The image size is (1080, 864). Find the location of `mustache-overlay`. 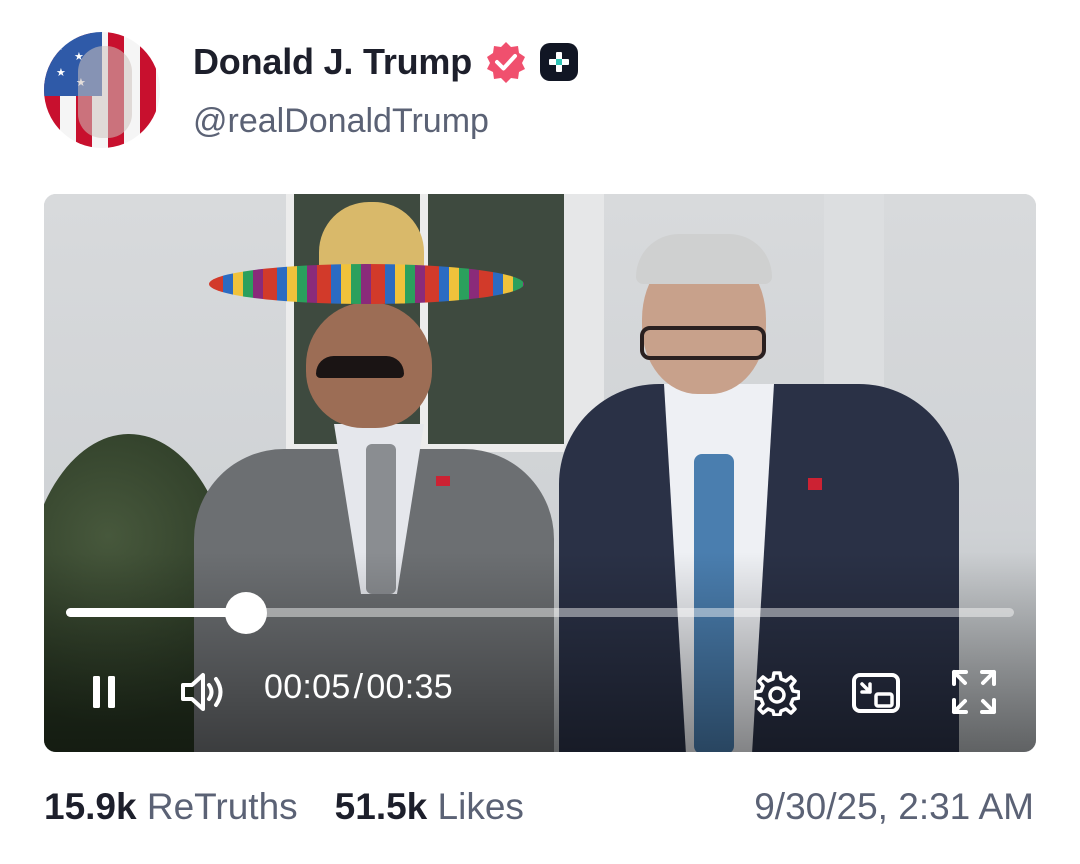

mustache-overlay is located at coordinates (360, 367).